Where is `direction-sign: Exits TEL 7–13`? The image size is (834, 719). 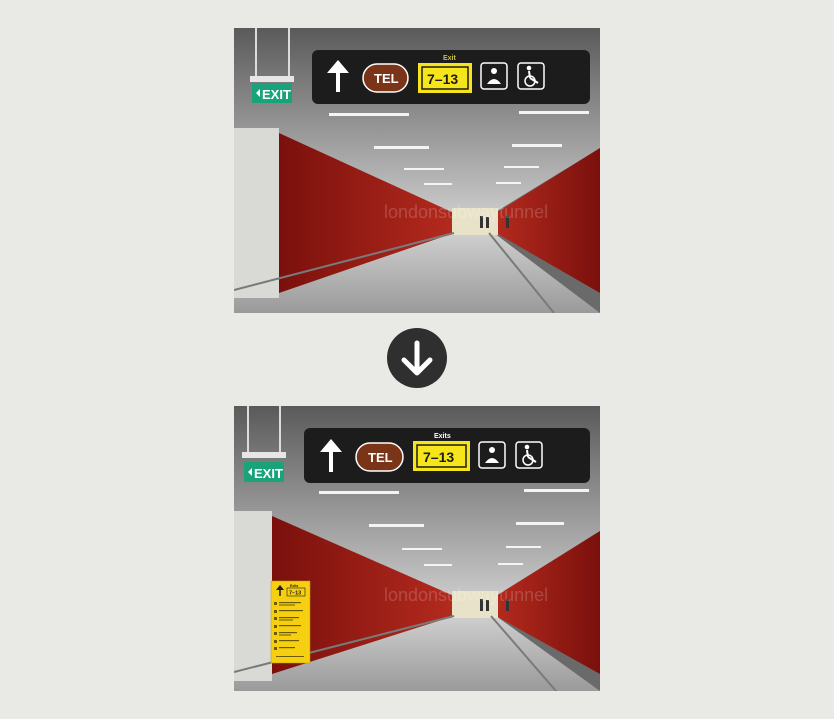 direction-sign: Exits TEL 7–13 is located at coordinates (447, 455).